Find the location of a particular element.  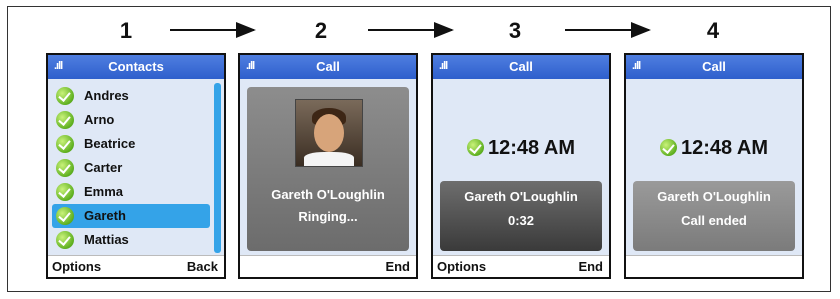

contact-name: Gareth is located at coordinates (105, 215).